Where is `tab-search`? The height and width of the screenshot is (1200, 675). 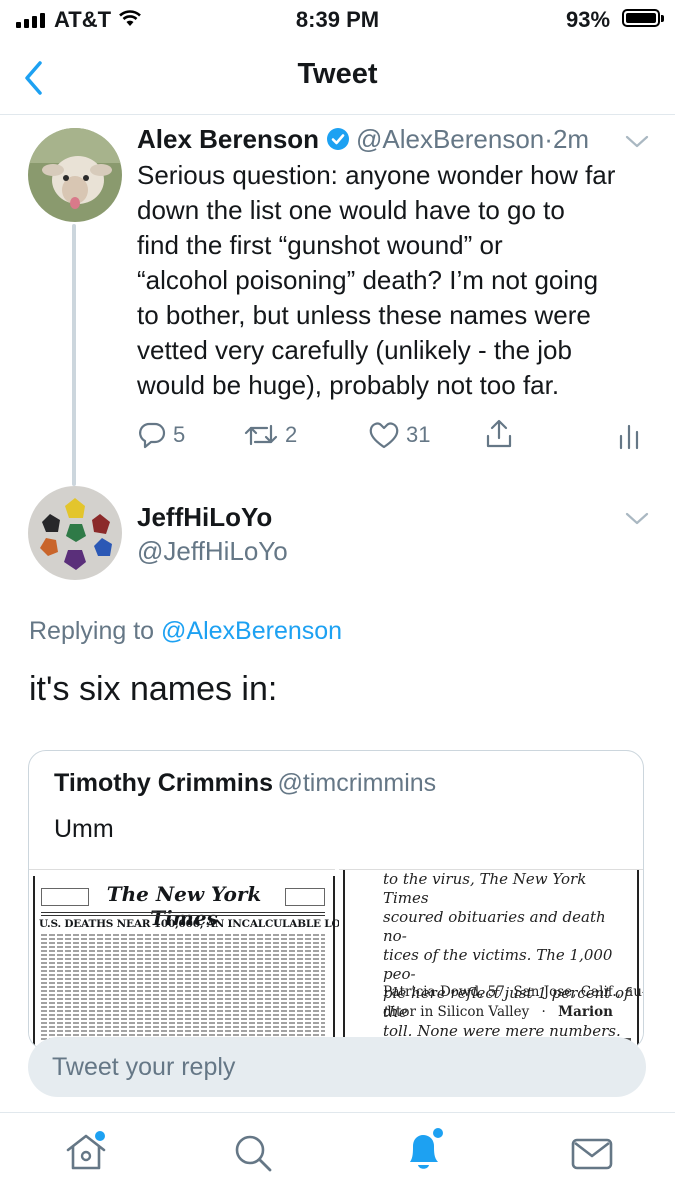 tab-search is located at coordinates (253, 1155).